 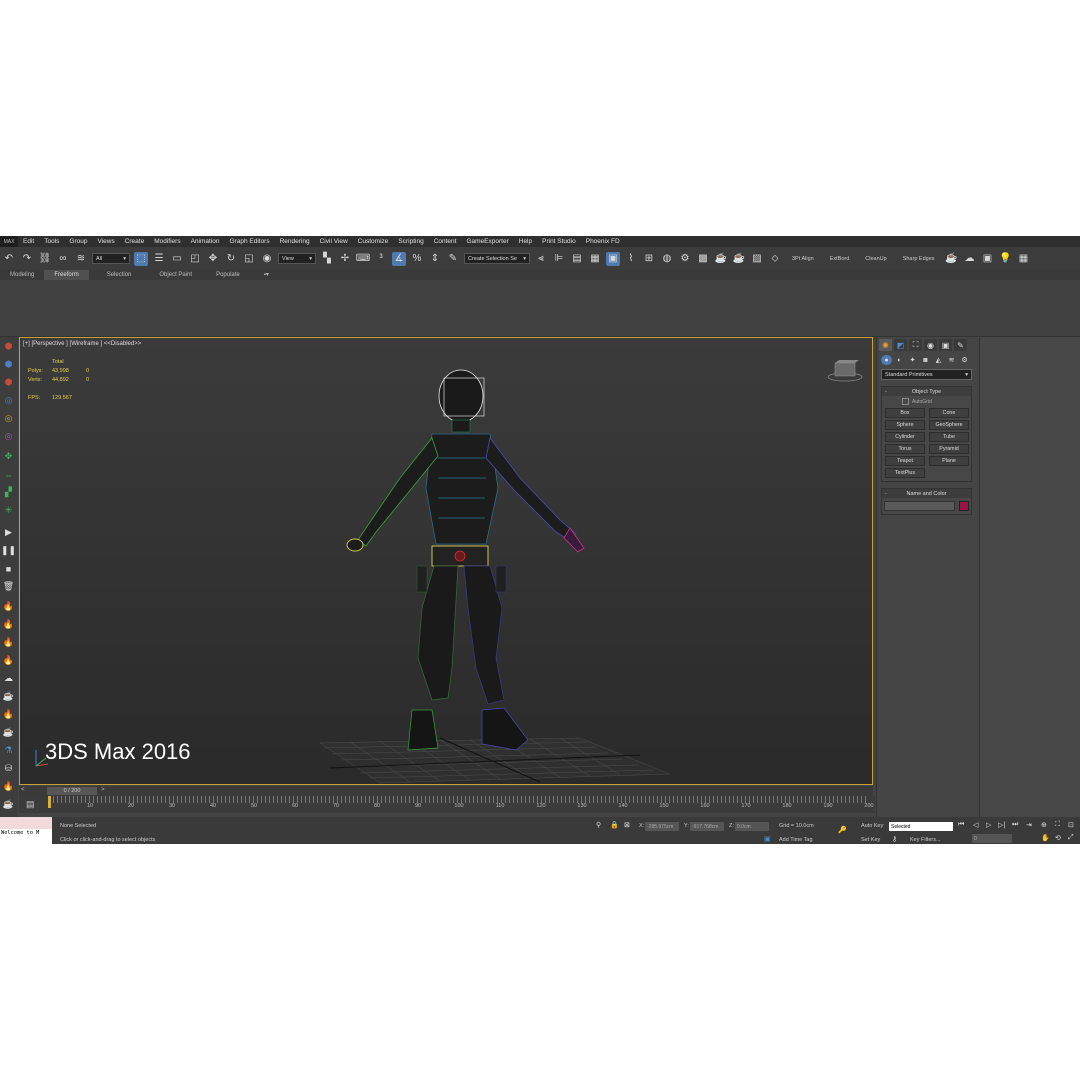 I want to click on pyramid-button: Pyramid, so click(x=949, y=449).